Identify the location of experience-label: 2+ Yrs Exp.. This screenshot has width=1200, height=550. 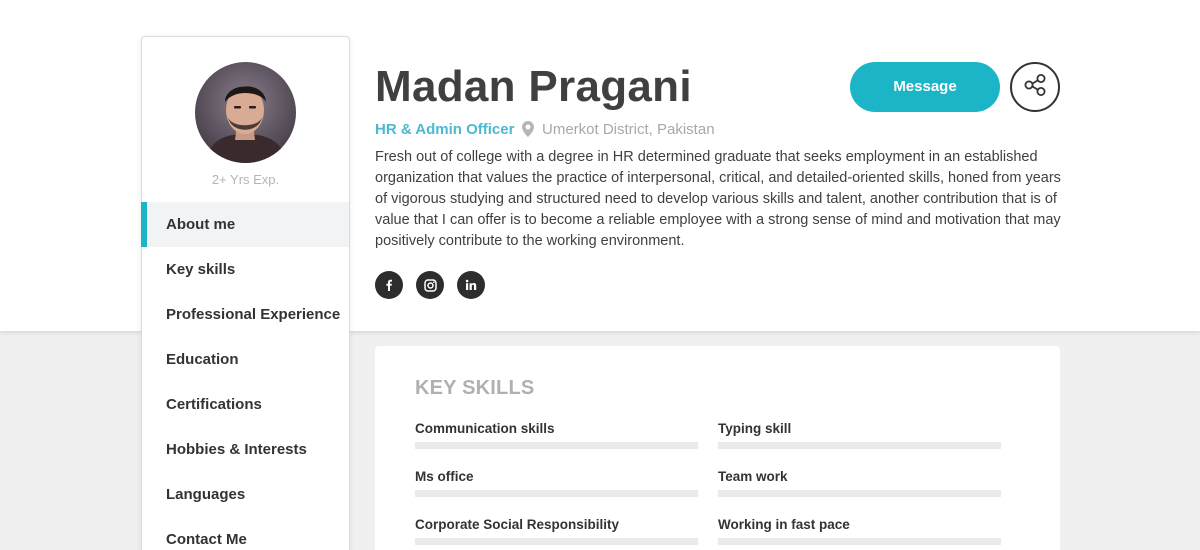
(245, 179).